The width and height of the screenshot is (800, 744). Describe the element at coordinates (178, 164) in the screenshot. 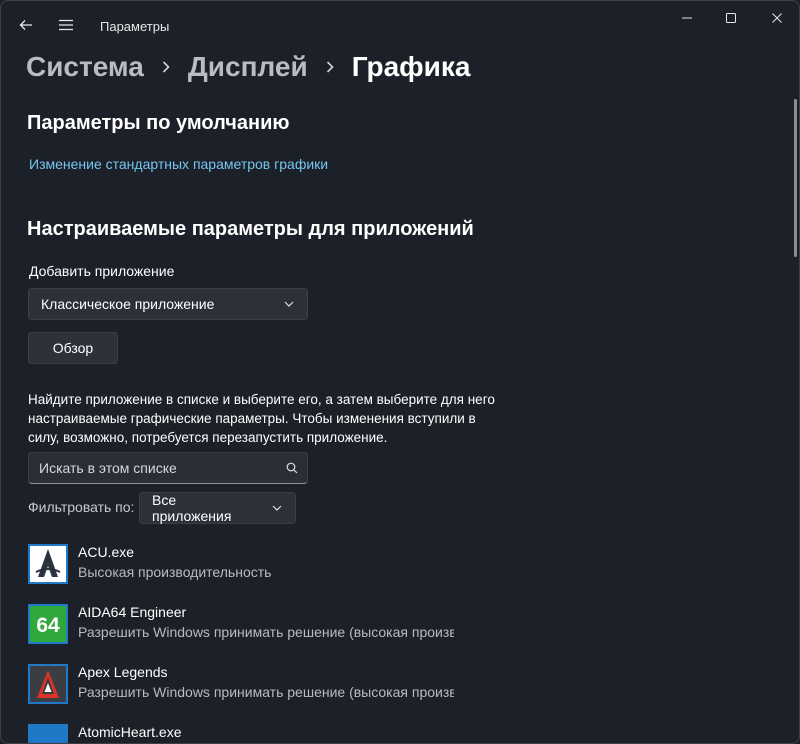

I see `change-default-graphics-link: Изменение стандартных параметров графики` at that location.